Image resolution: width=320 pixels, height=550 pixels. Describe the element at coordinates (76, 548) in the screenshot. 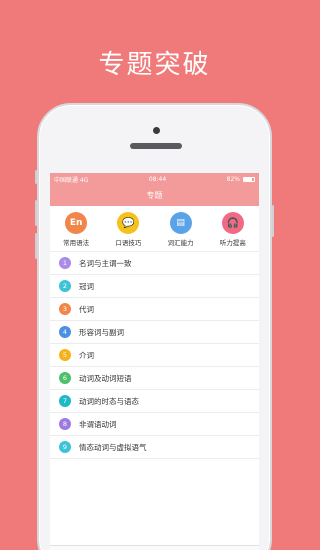

I see `tab-home: 主页` at that location.